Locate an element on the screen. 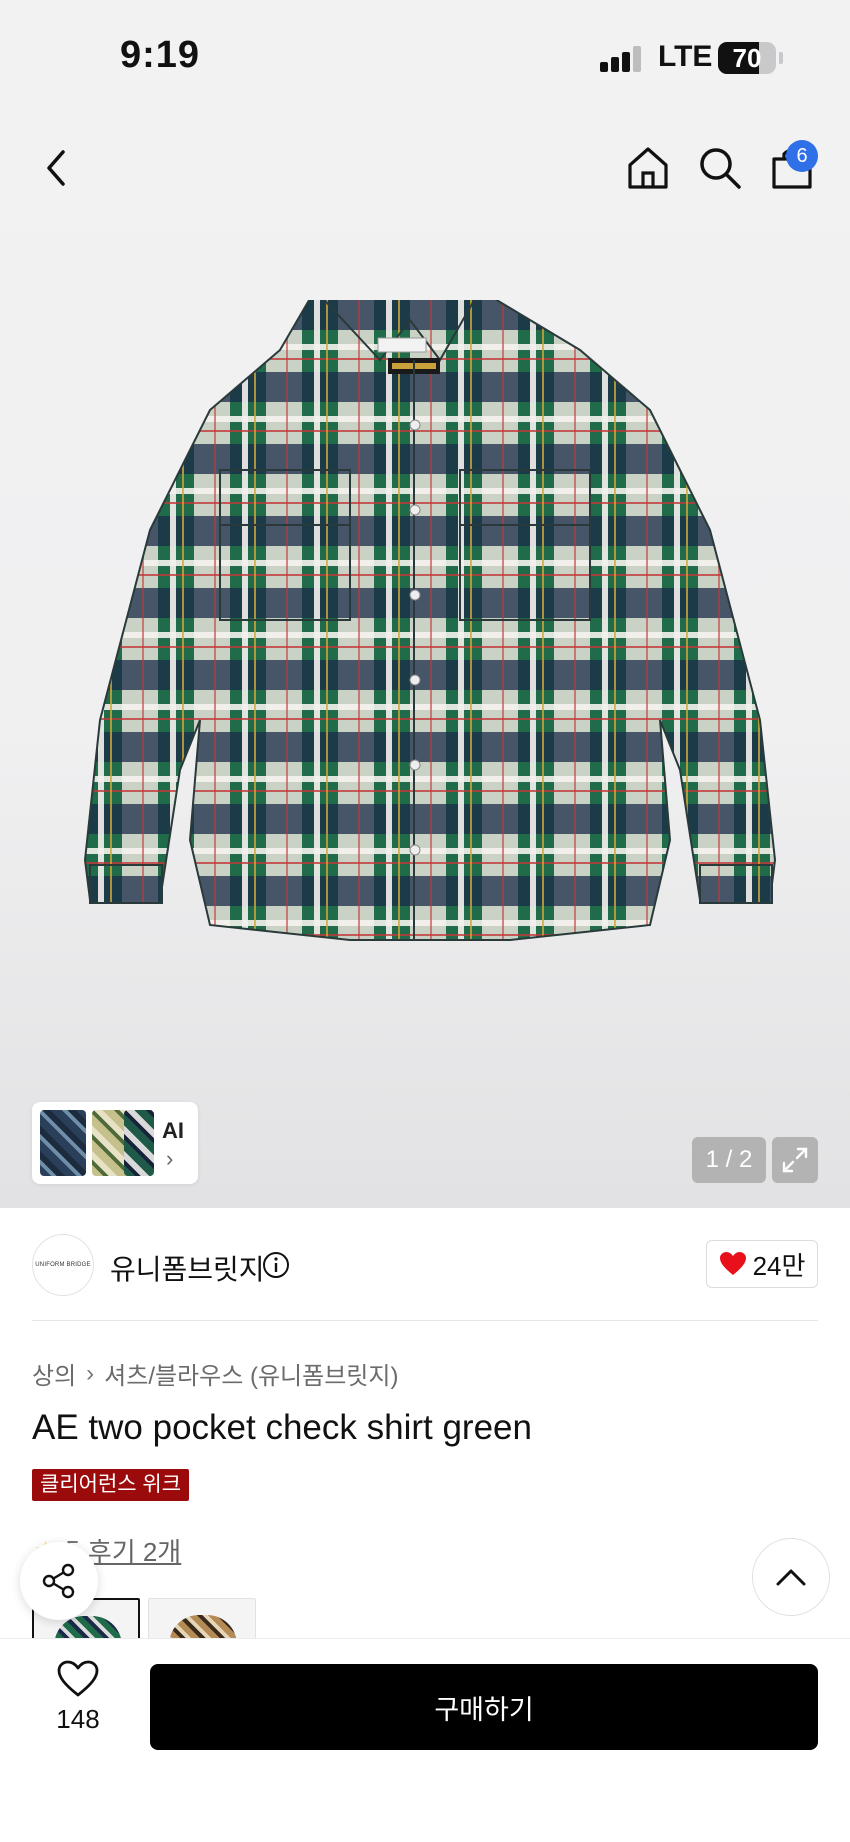  back-button is located at coordinates (56, 168).